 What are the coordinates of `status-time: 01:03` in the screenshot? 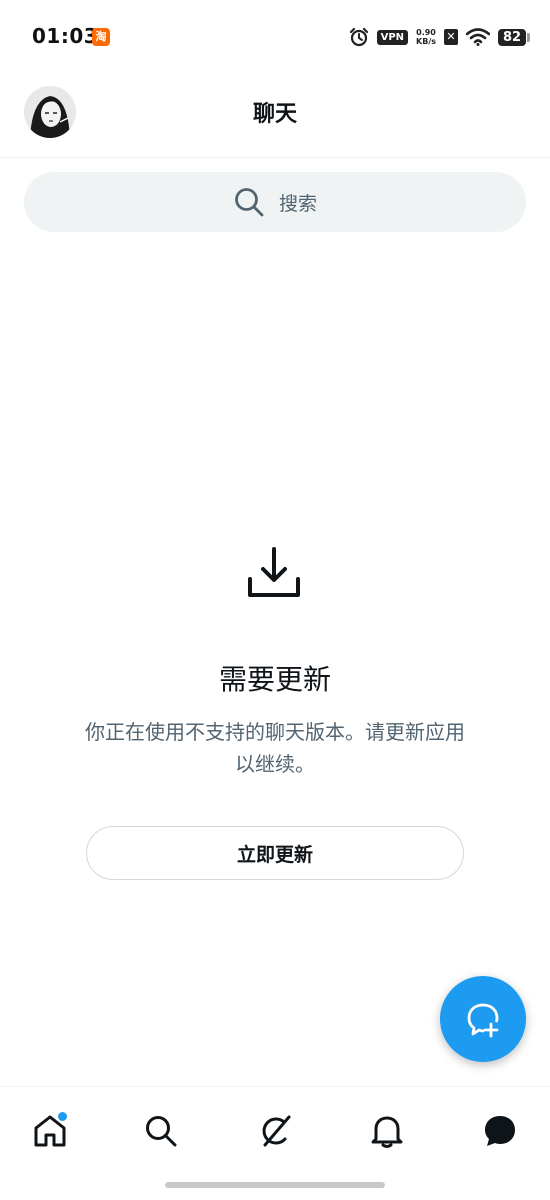 It's located at (65, 36).